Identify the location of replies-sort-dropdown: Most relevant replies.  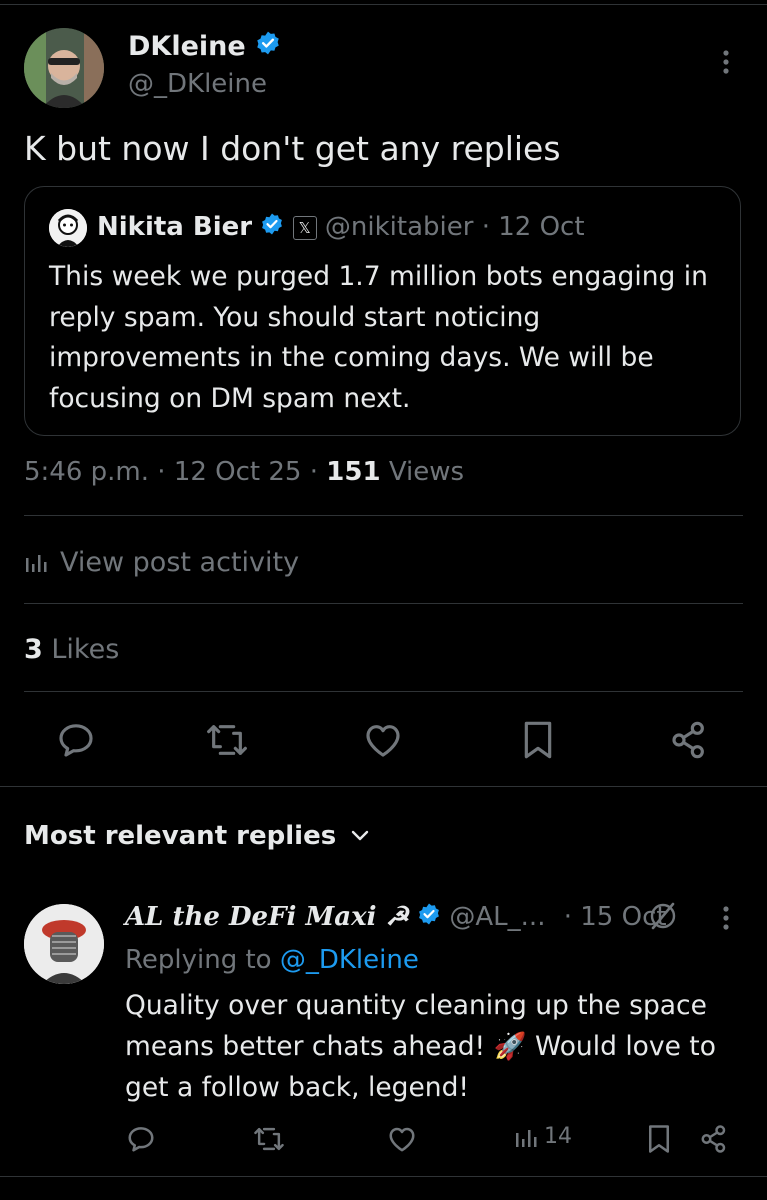
(197, 836).